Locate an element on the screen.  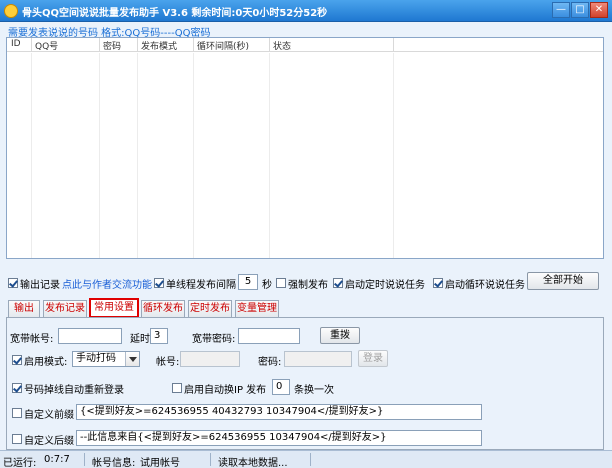
mode-select: 手动打码 is located at coordinates (106, 359).